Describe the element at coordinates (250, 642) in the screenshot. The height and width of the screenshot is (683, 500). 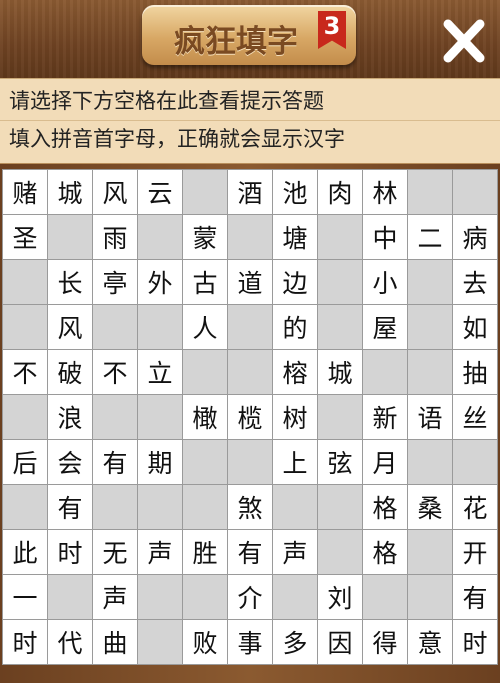
I see `grid-cell-letter: 事` at that location.